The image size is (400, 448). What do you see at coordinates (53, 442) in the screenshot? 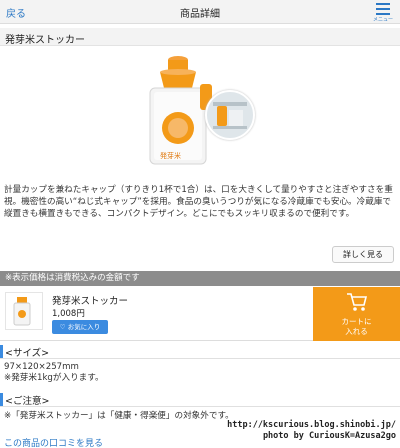
I see `reviews-link: この商品の口コミを見る` at bounding box center [53, 442].